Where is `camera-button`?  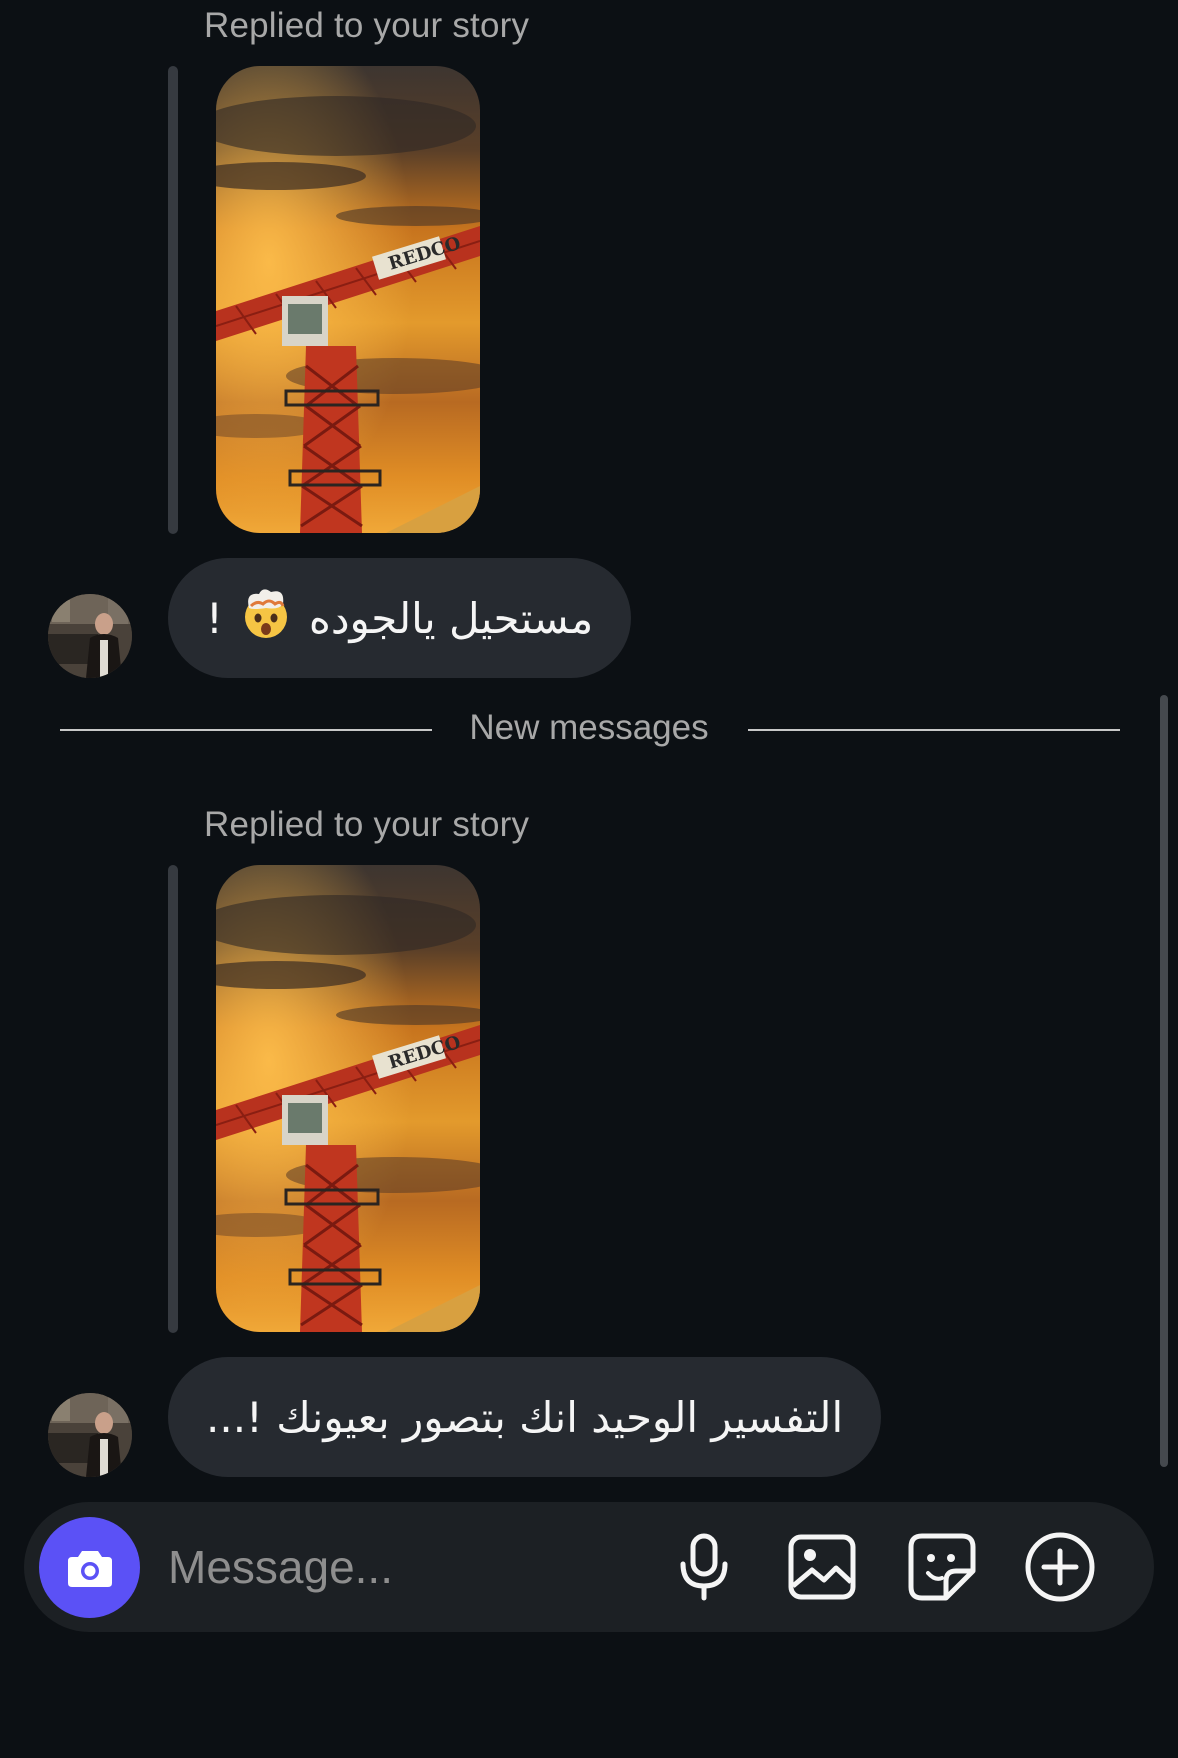 camera-button is located at coordinates (89, 1567).